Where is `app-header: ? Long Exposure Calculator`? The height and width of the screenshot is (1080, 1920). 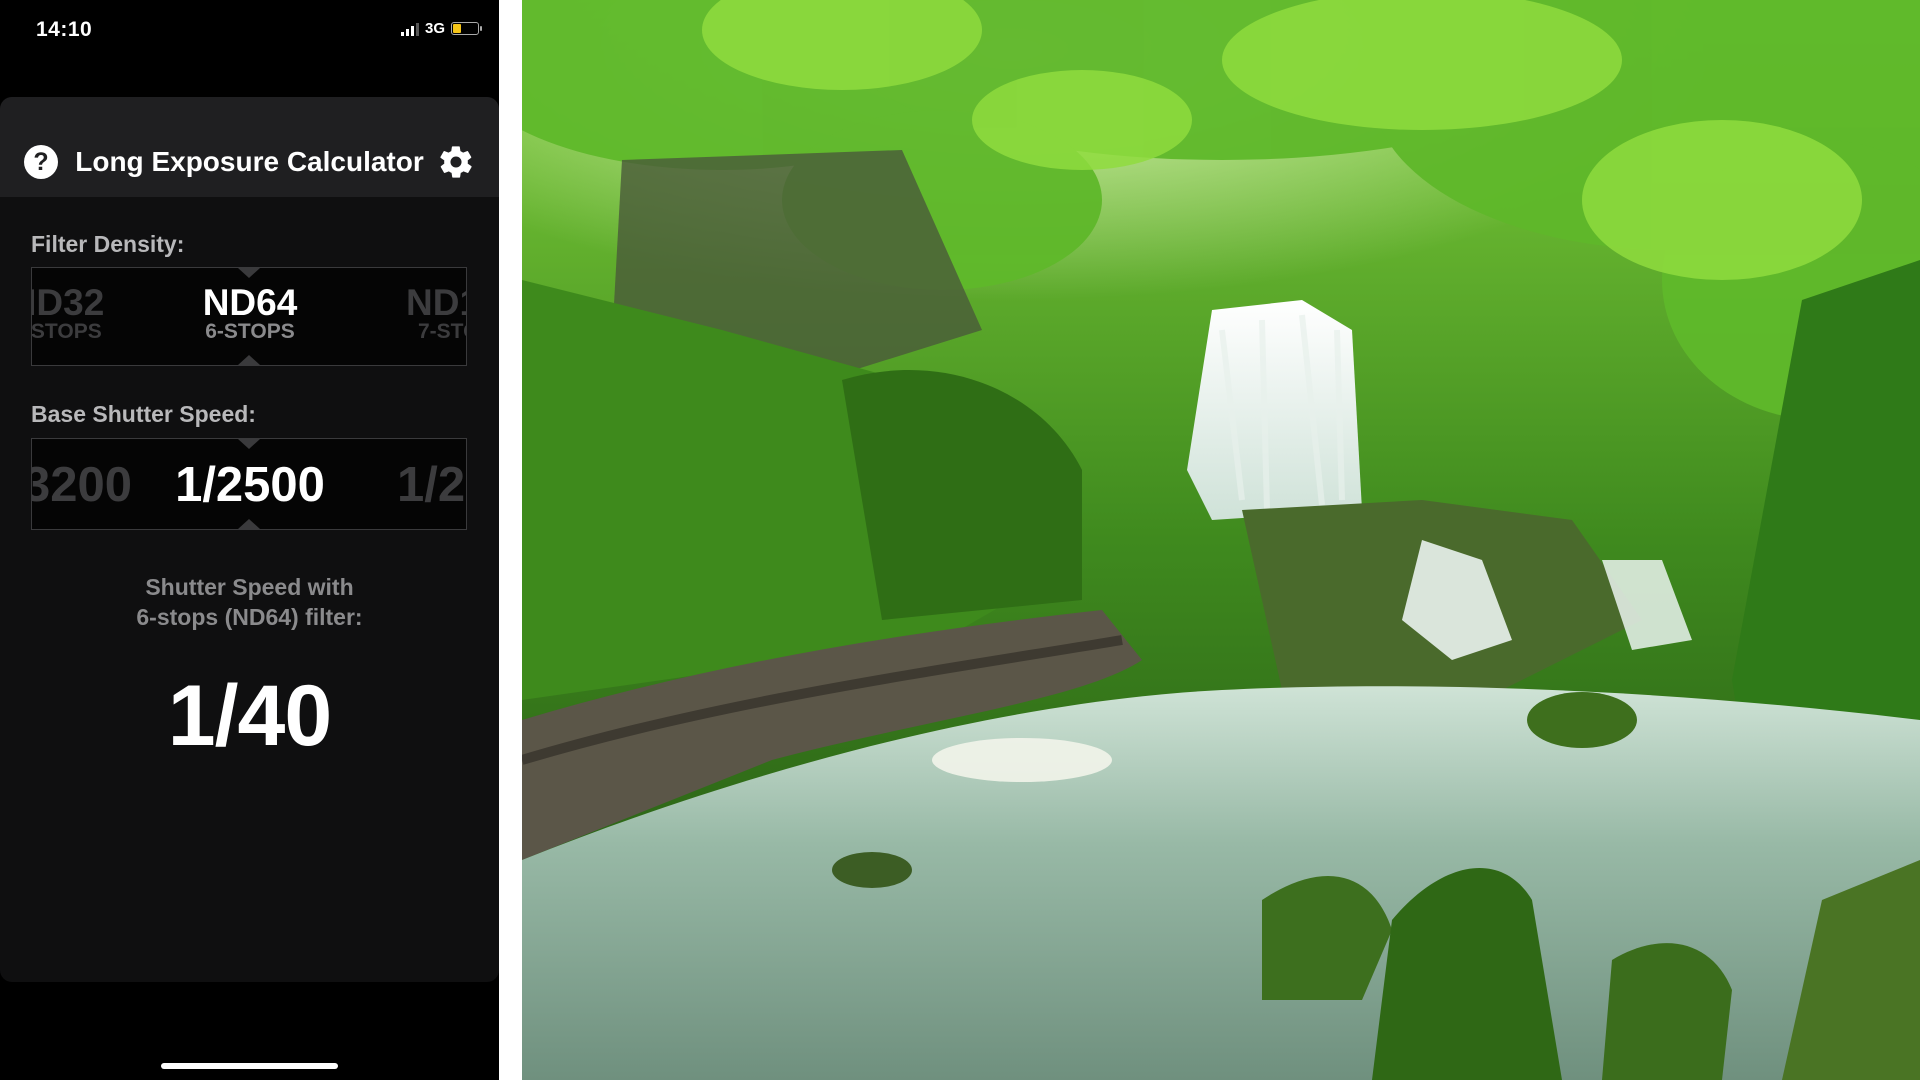 app-header: ? Long Exposure Calculator is located at coordinates (249, 147).